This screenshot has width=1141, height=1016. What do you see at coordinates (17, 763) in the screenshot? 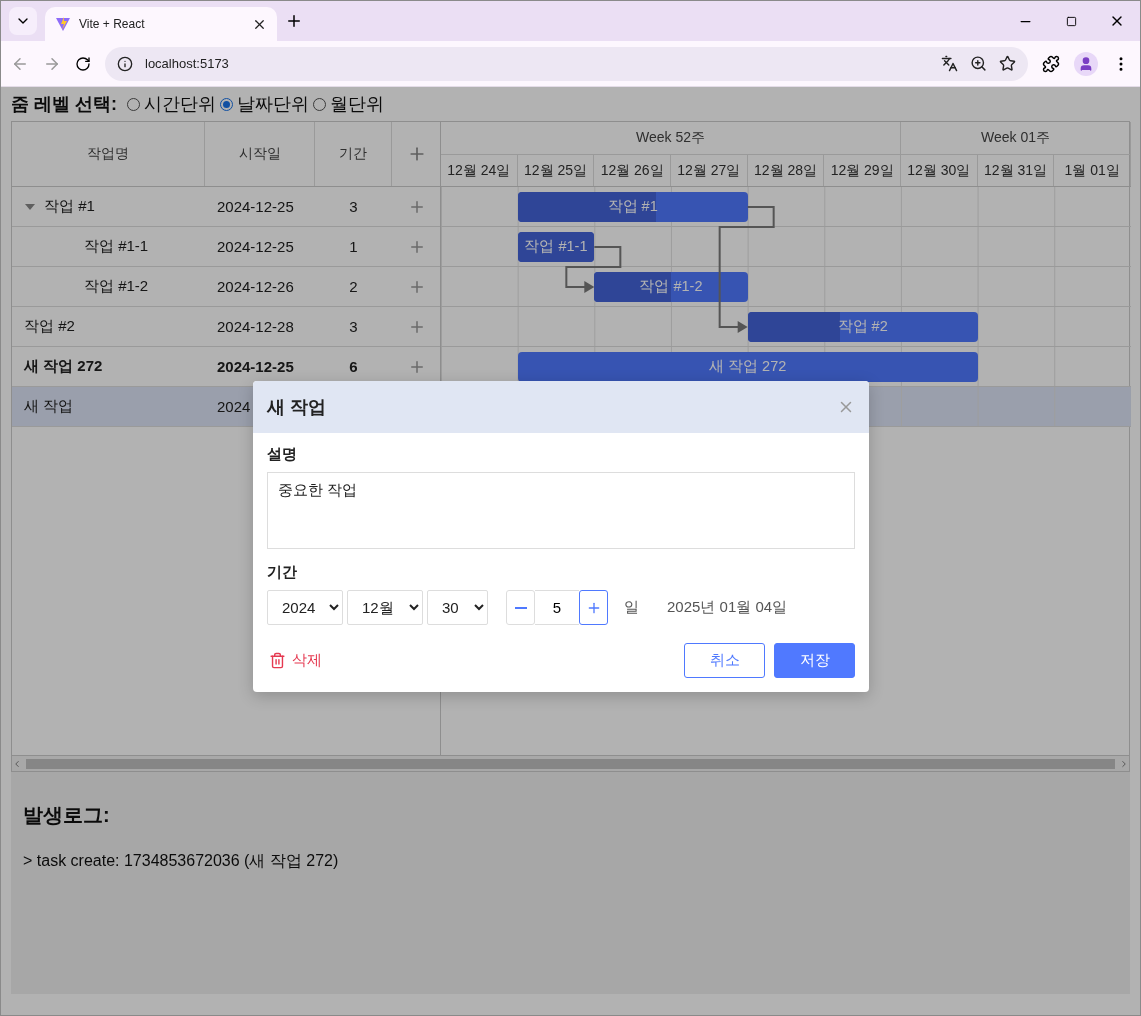
I see `scroll-left-icon` at bounding box center [17, 763].